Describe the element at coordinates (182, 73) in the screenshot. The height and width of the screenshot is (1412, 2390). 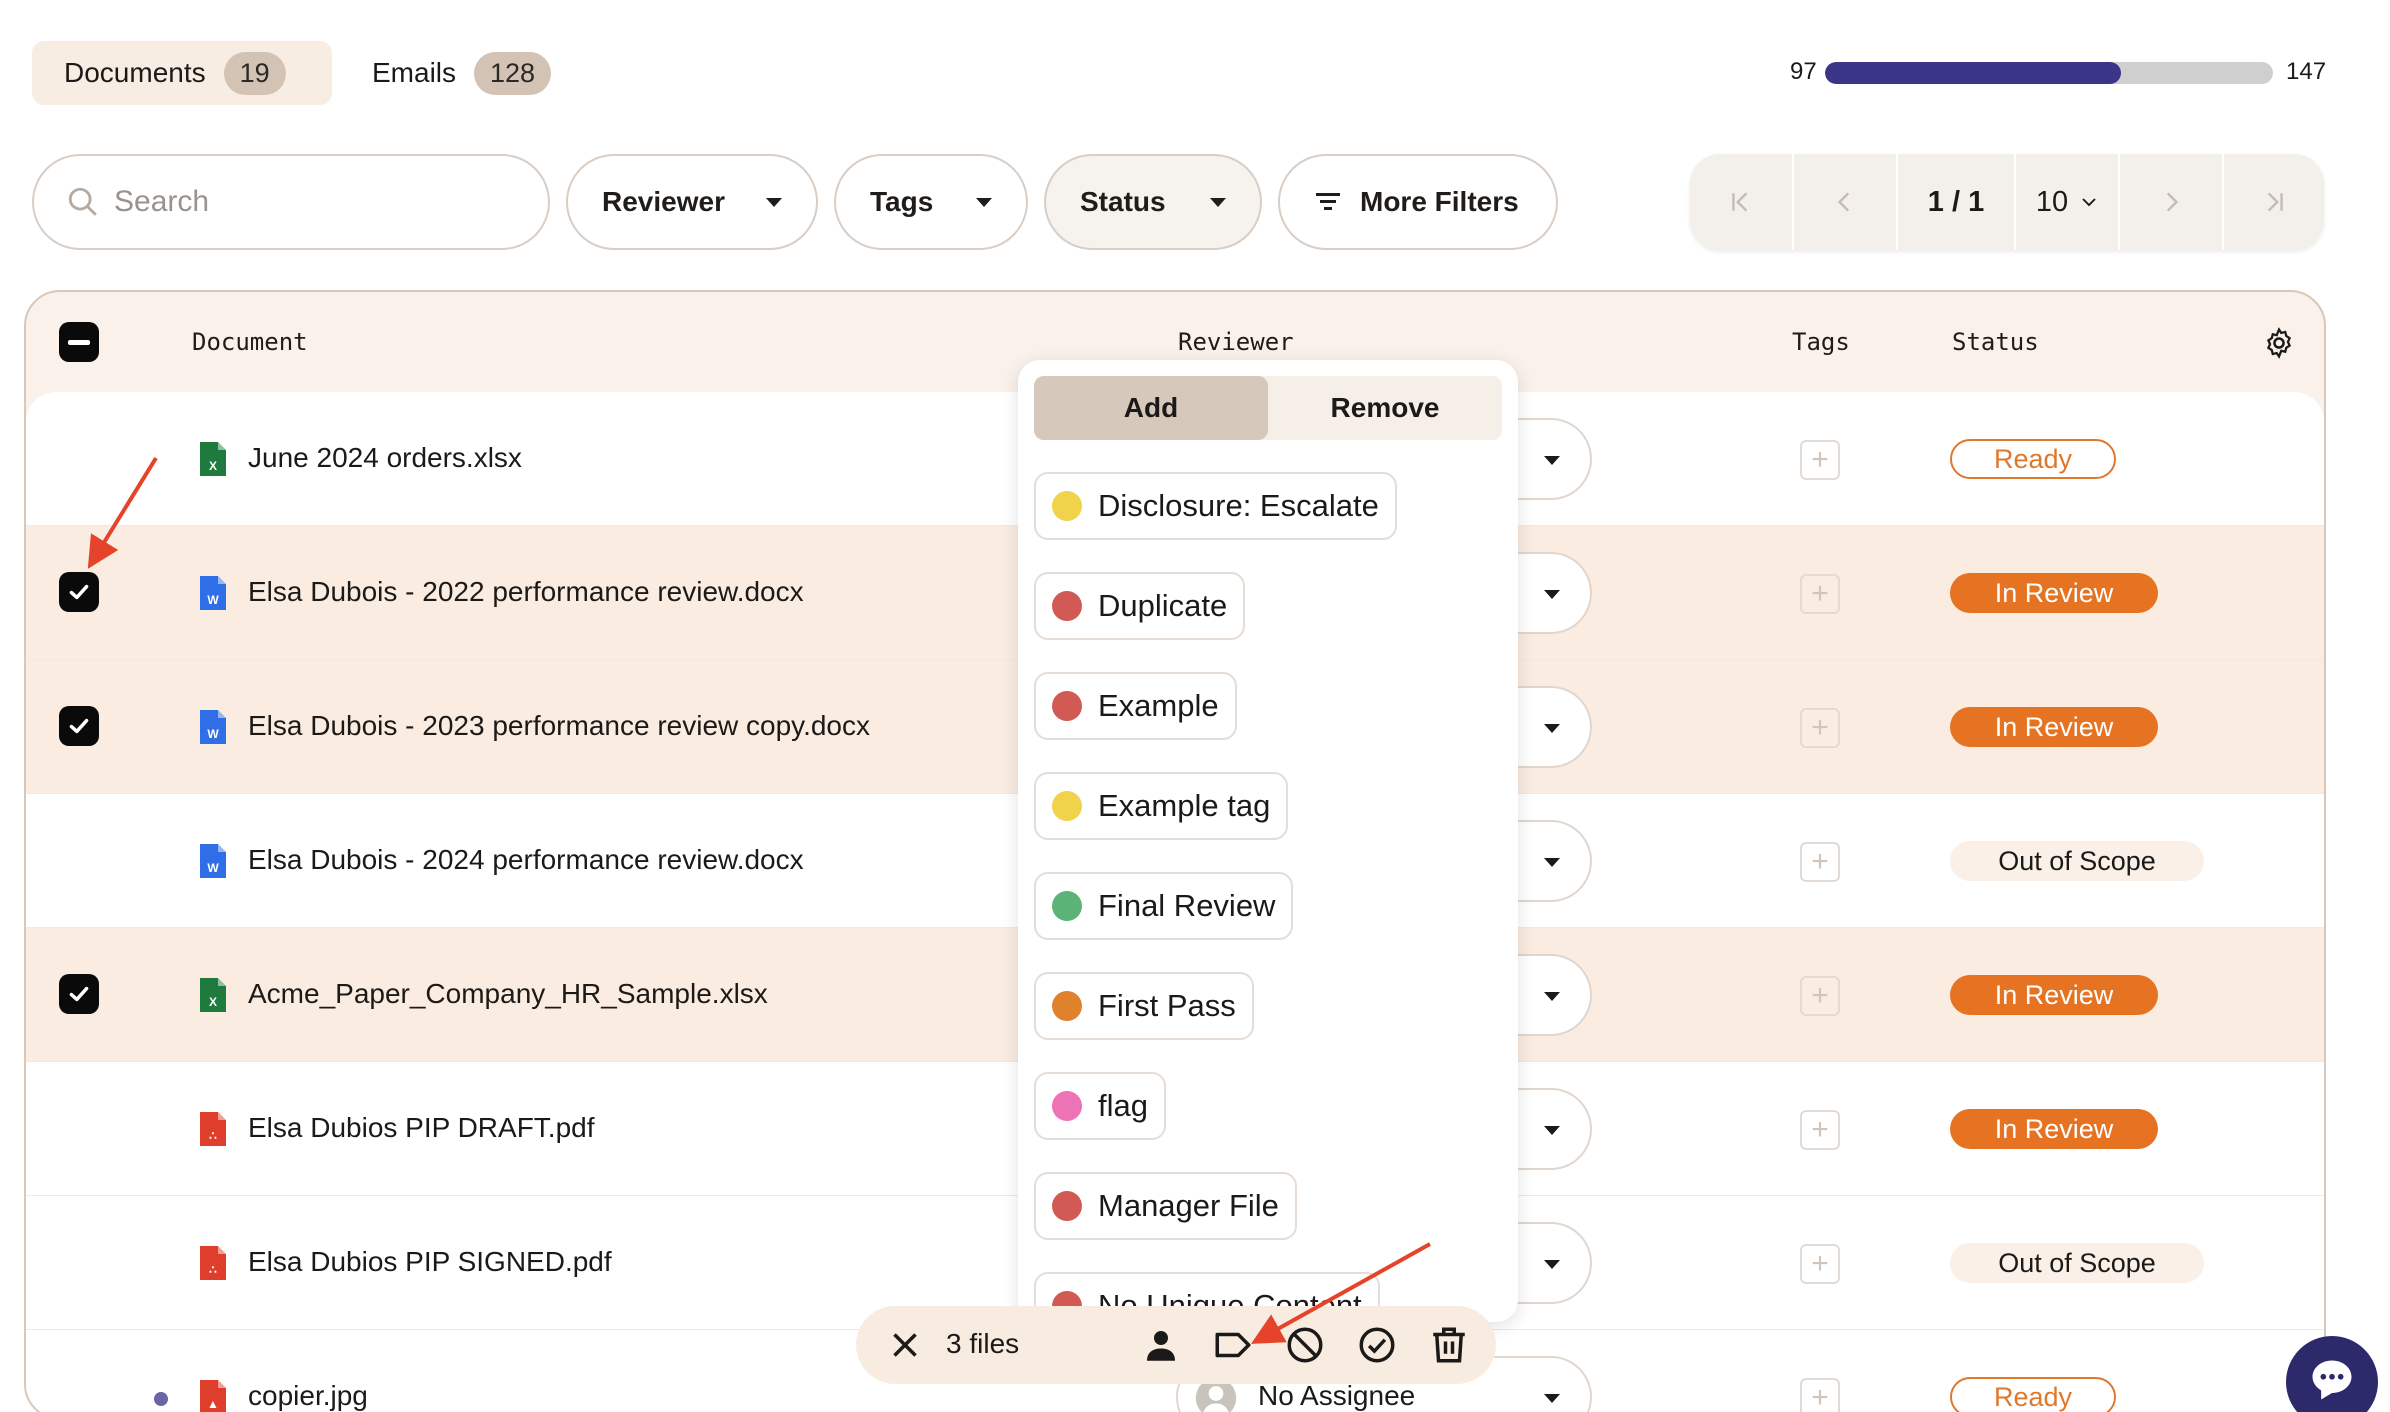
I see `tab-documents: Documents 19` at that location.